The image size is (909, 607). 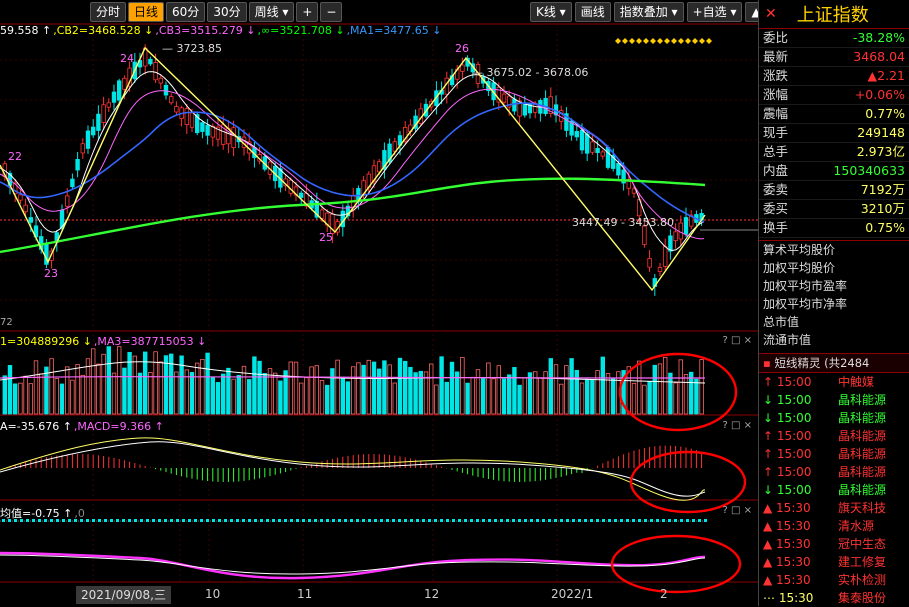 I want to click on chart-tool-button: 画线, so click(x=592, y=12).